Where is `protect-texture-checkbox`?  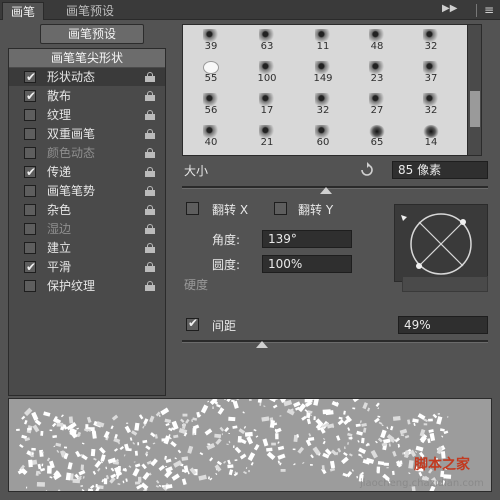 protect-texture-checkbox is located at coordinates (30, 286).